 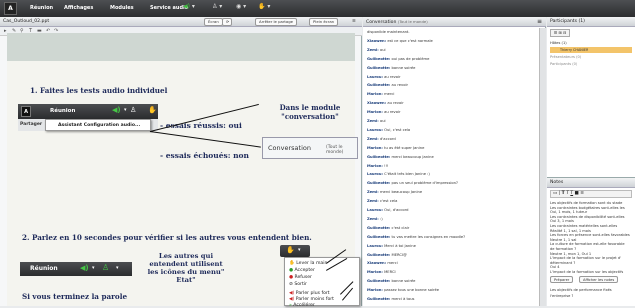 I want to click on menu-affichages: Affichages, so click(x=78, y=8).